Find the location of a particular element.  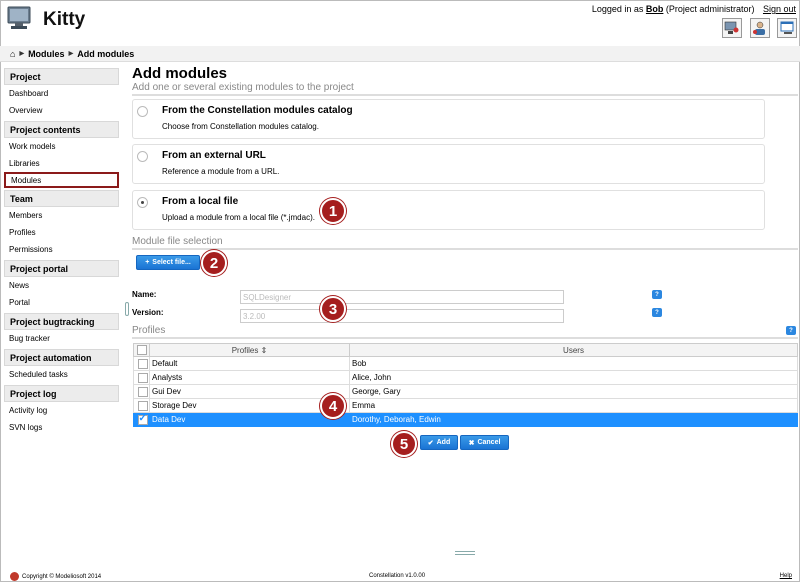

footer-copyright: Copyright © Modeliosoft 2014 is located at coordinates (55, 576).